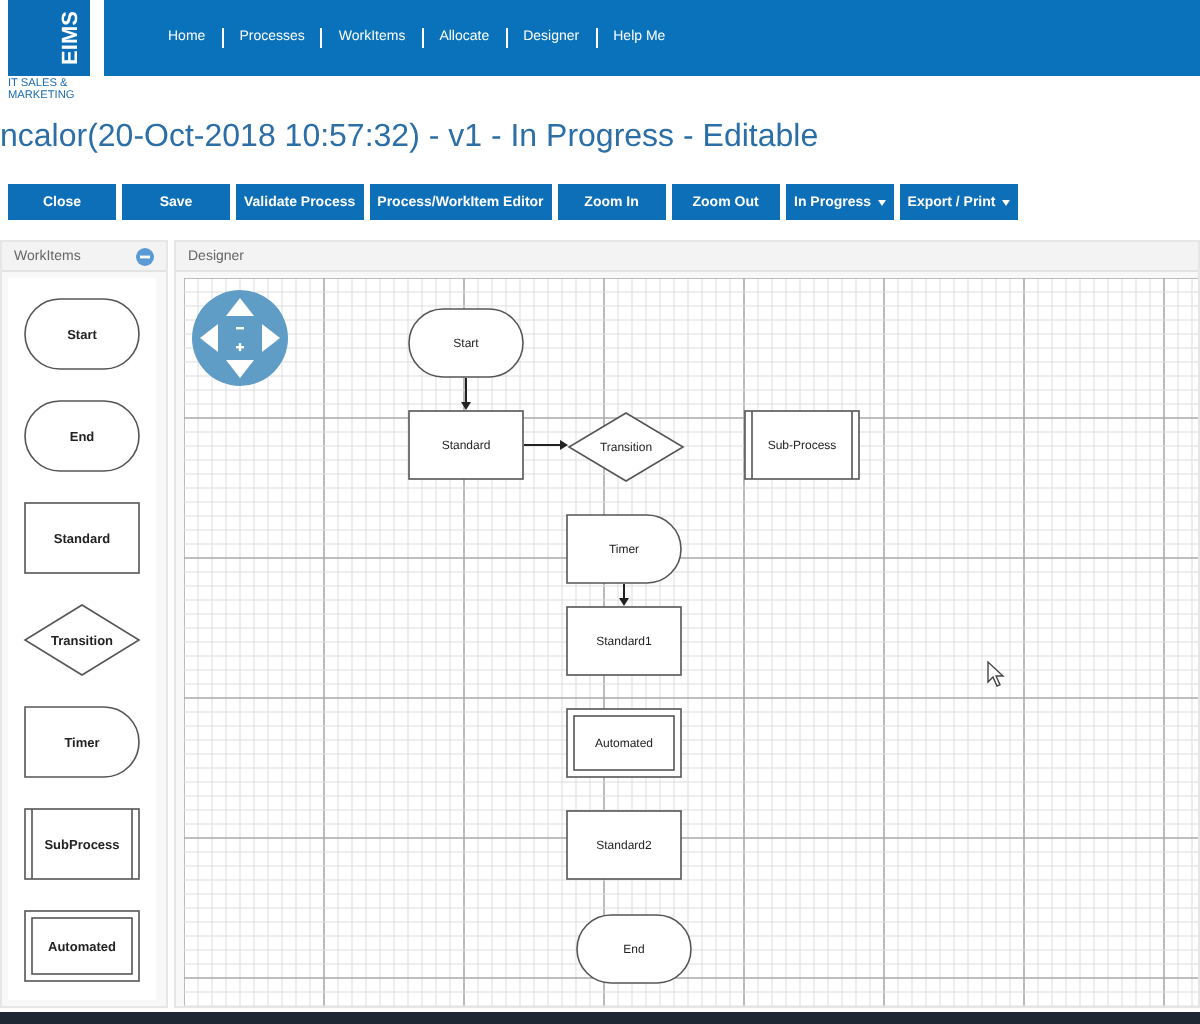  I want to click on pan-zoom-control, so click(240, 338).